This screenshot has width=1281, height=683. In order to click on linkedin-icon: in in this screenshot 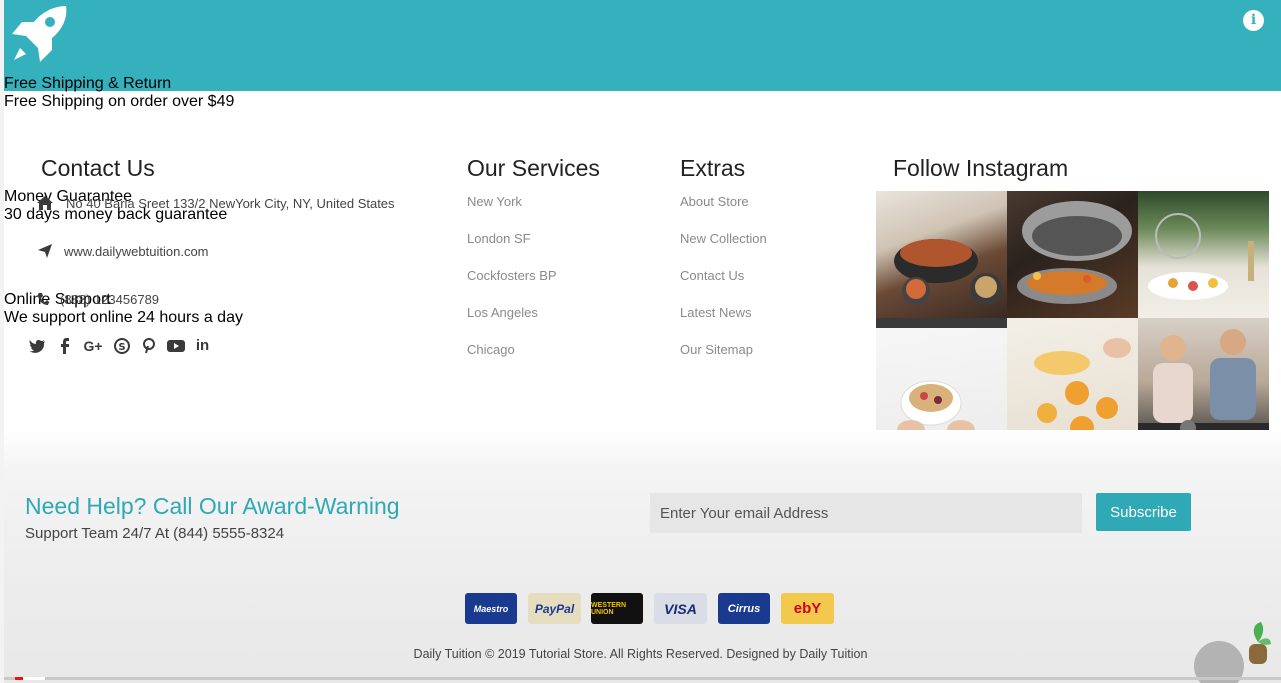, I will do `click(202, 345)`.